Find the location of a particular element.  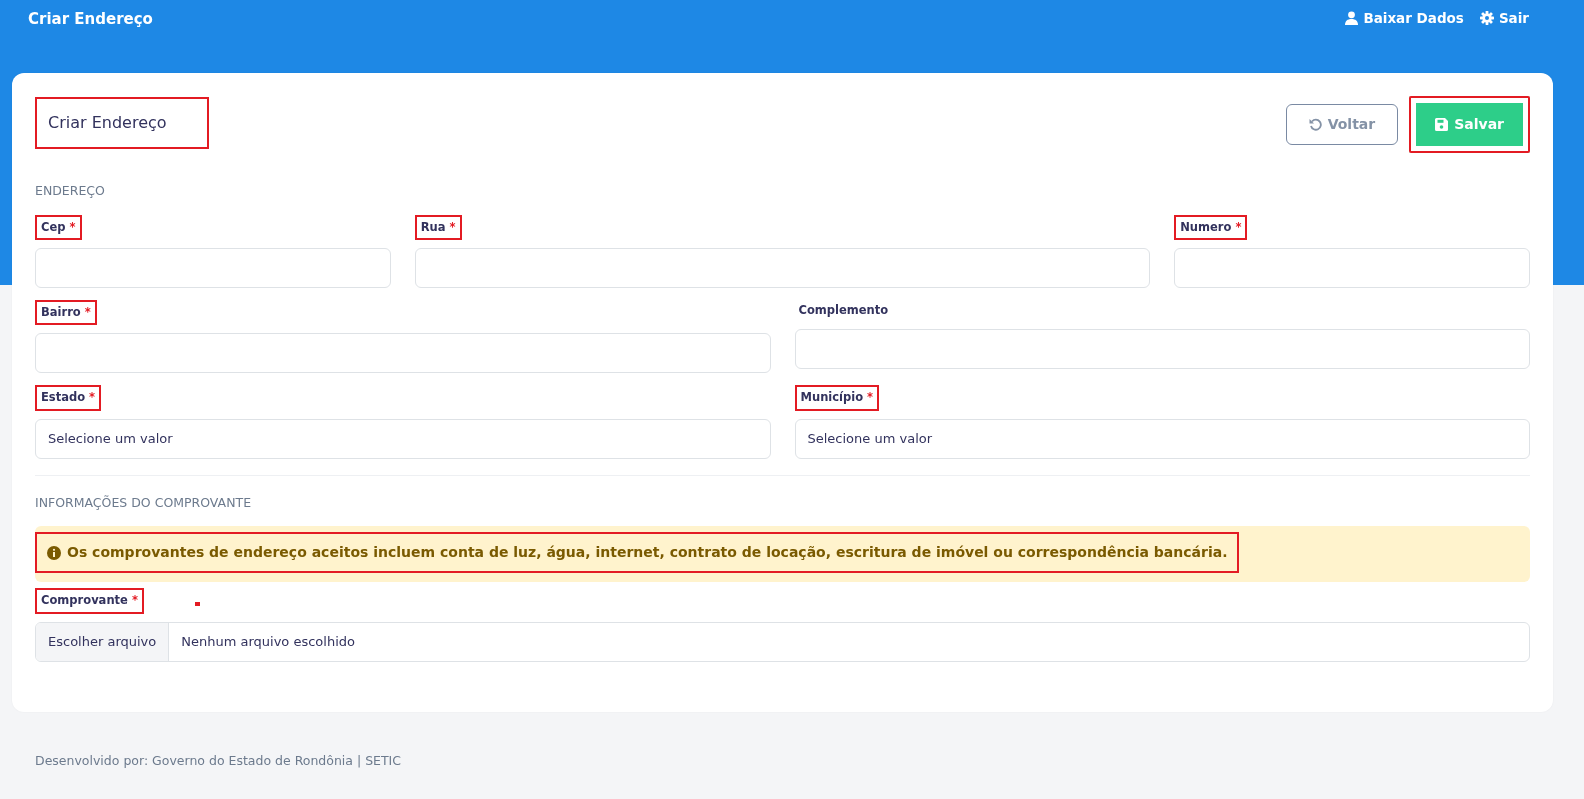

field-label: Rua * is located at coordinates (438, 227).